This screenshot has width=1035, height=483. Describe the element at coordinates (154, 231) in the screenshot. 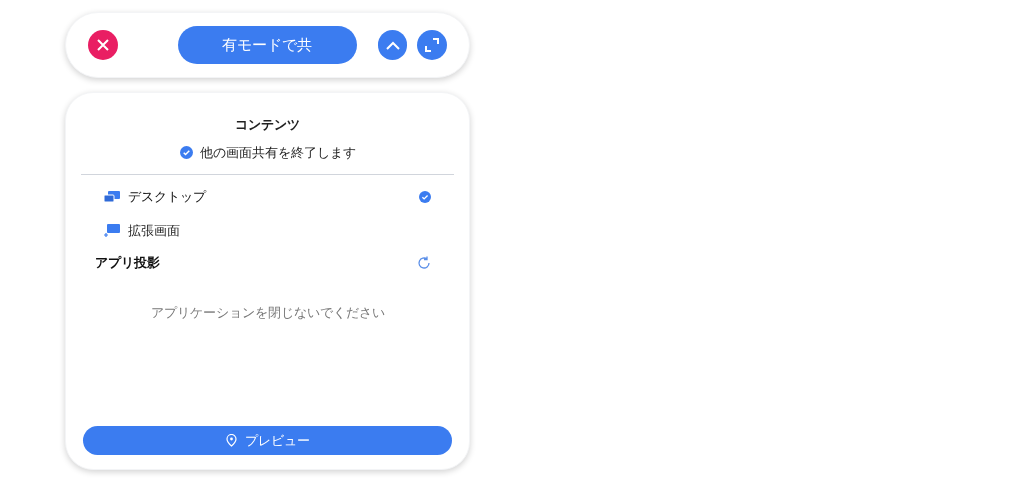

I see `source-label: 拡張画面` at that location.